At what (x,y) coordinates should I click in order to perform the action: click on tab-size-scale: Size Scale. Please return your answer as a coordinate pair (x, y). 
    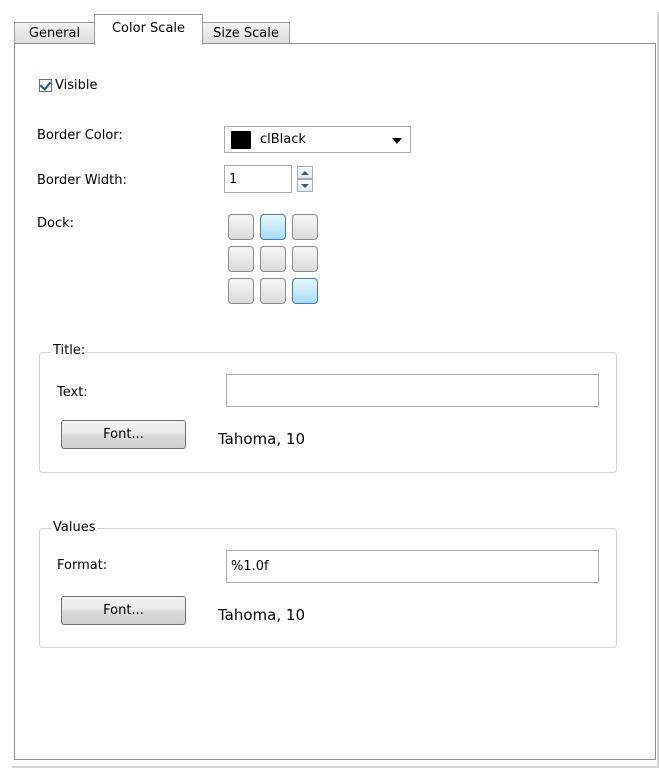
    Looking at the image, I should click on (246, 33).